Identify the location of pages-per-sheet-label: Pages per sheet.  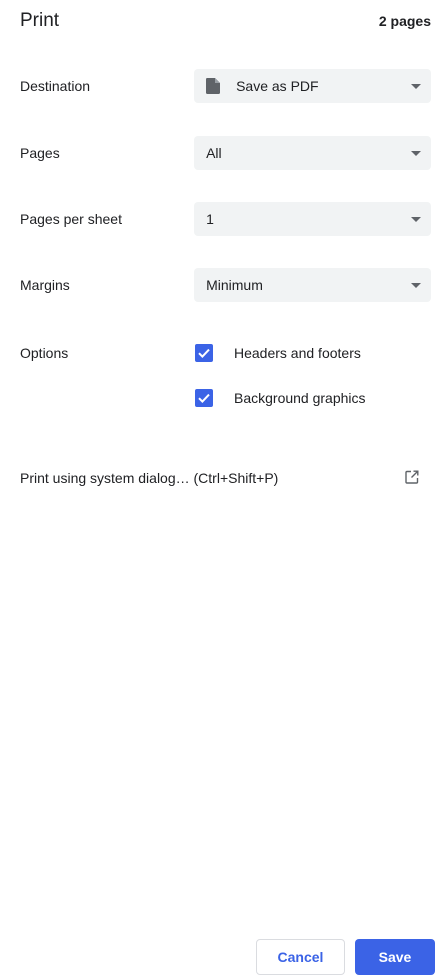
(71, 219).